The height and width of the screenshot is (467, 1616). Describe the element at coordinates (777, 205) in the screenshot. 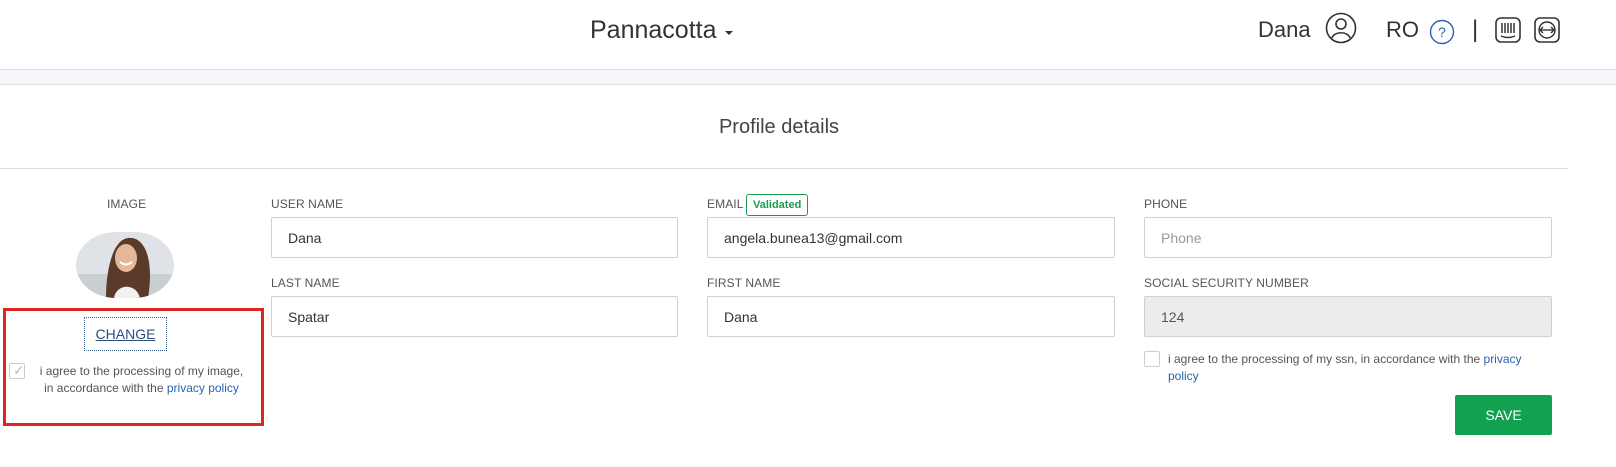

I see `validated-badge: Validated` at that location.